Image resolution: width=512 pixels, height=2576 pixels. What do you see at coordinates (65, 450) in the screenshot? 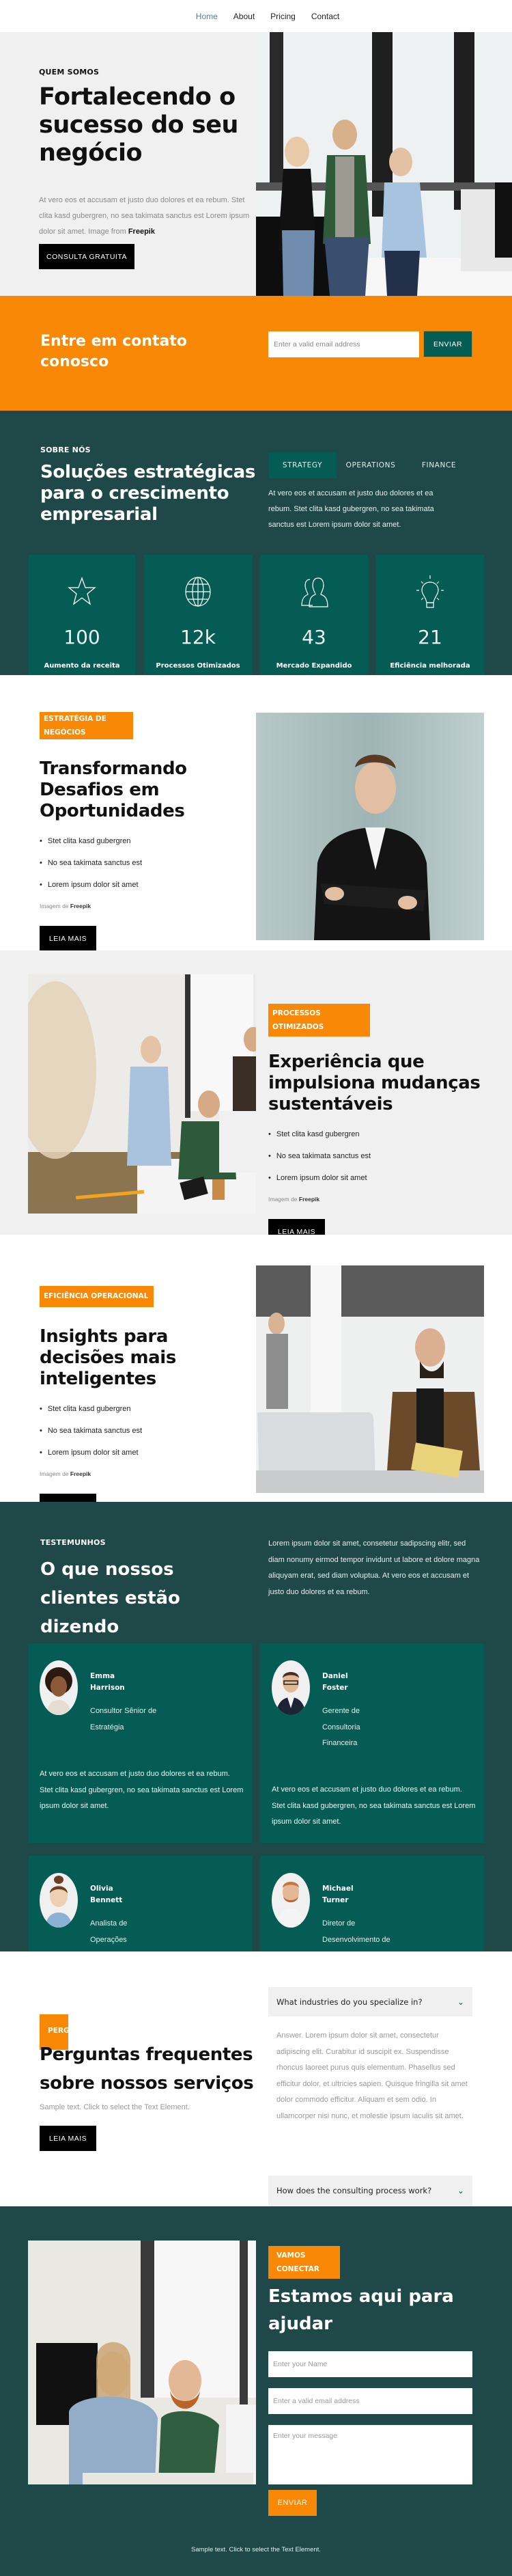
I see `about-eyebrow: SOBRE NÓS` at bounding box center [65, 450].